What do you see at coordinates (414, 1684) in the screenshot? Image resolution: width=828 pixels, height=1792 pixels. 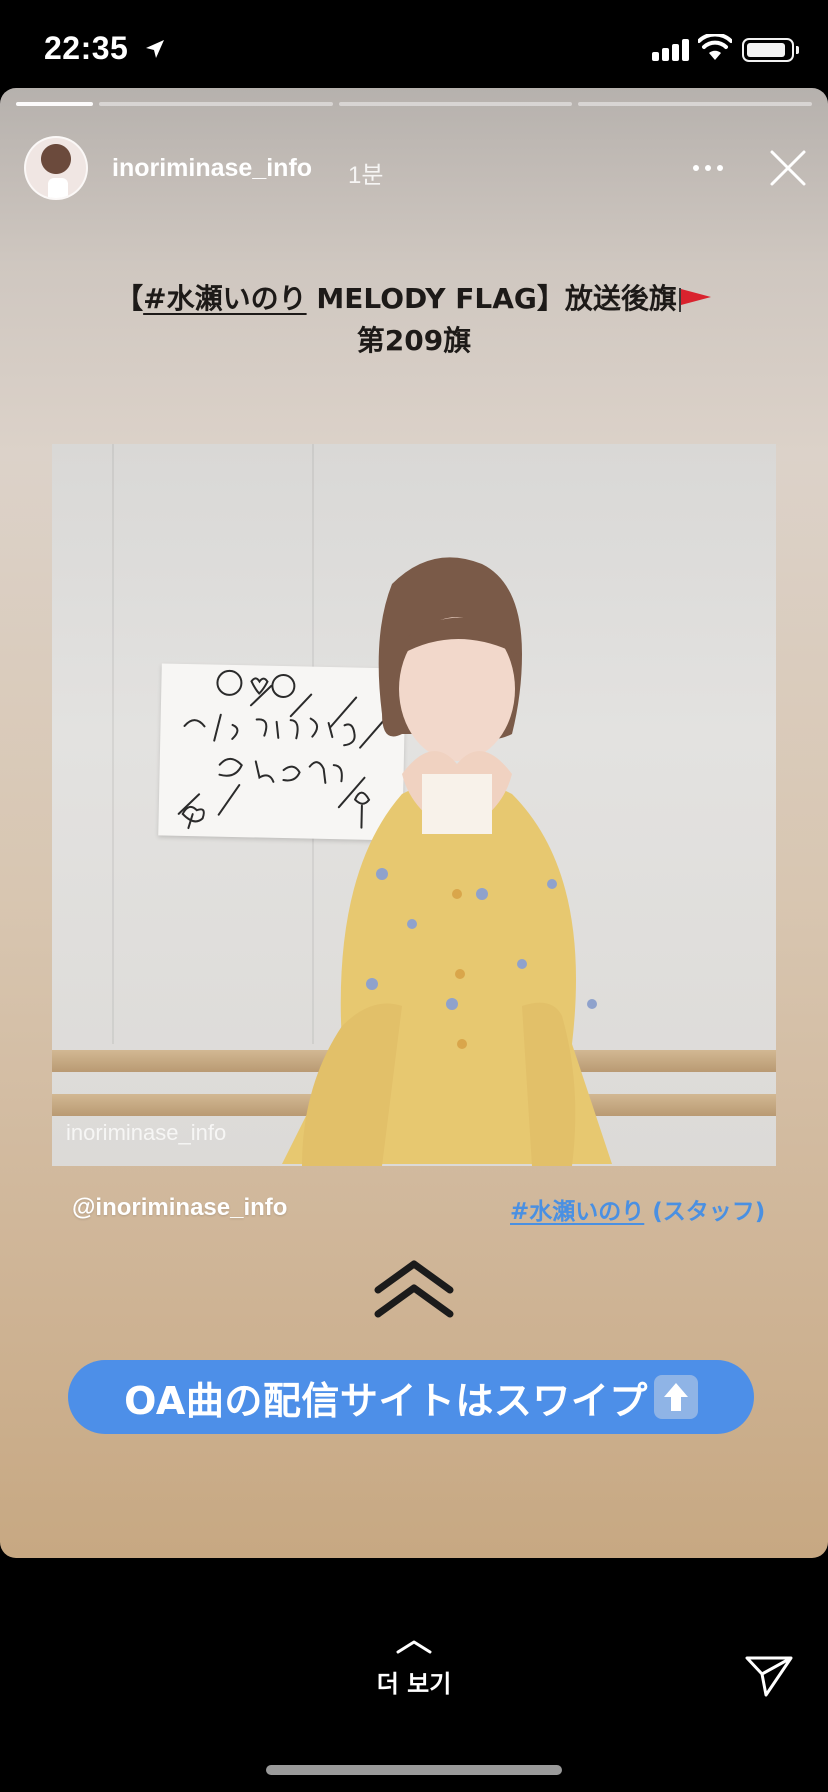 I see `see-more-label: 더 보기` at bounding box center [414, 1684].